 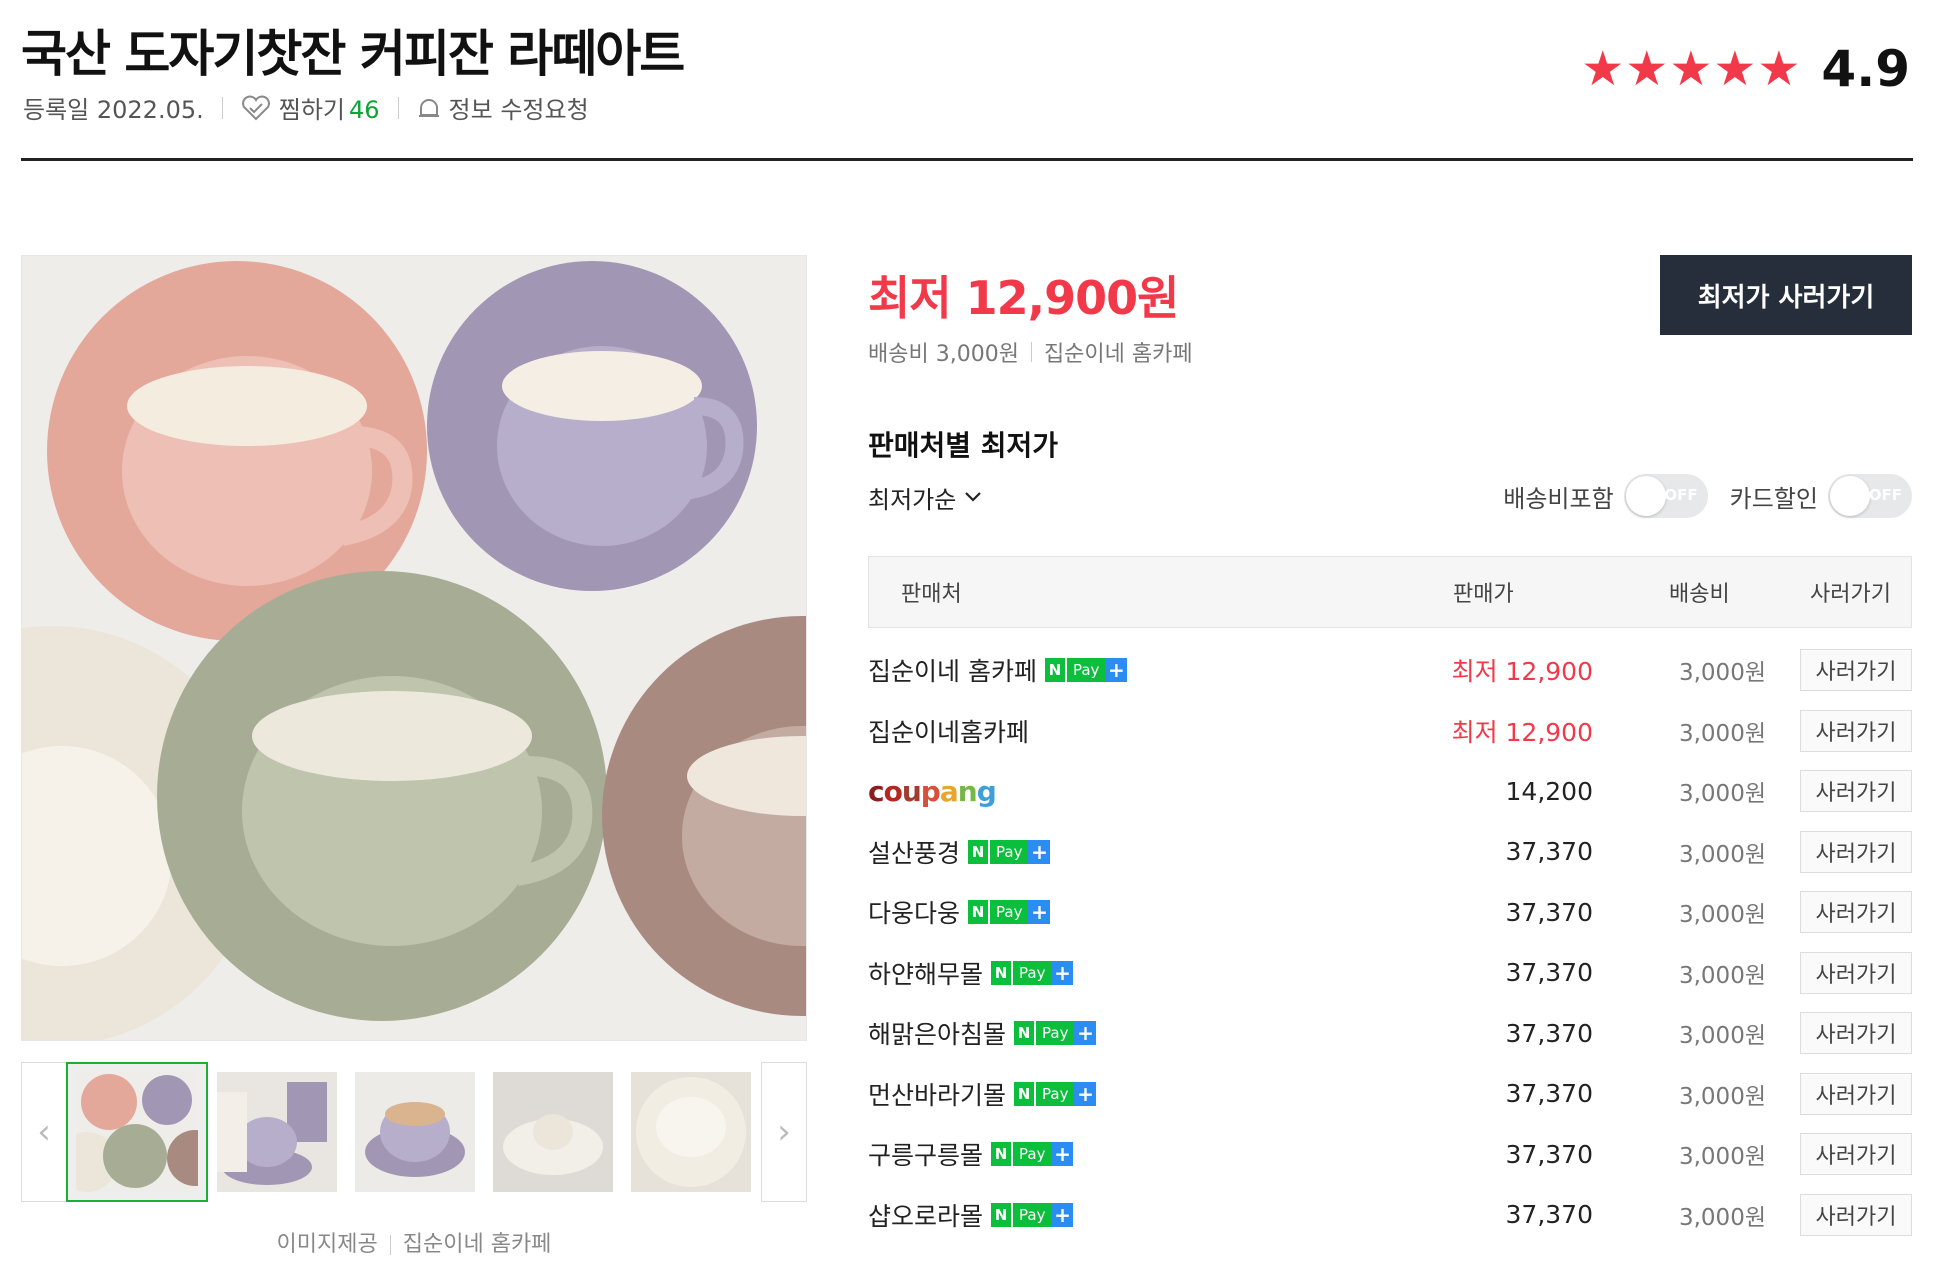 I want to click on seller-label: 설산풍경, so click(x=914, y=853).